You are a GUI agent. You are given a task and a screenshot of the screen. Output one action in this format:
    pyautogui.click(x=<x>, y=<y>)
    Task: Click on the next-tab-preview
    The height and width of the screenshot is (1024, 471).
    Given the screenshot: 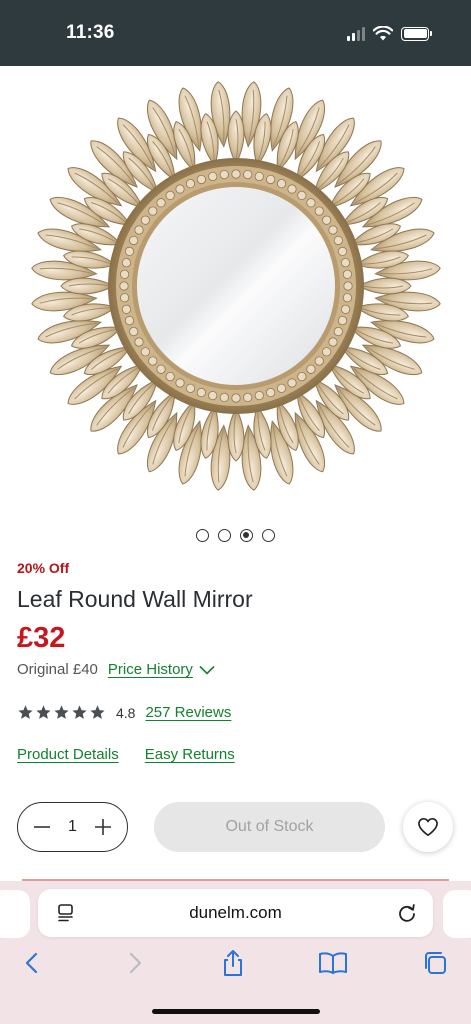 What is the action you would take?
    pyautogui.click(x=457, y=914)
    